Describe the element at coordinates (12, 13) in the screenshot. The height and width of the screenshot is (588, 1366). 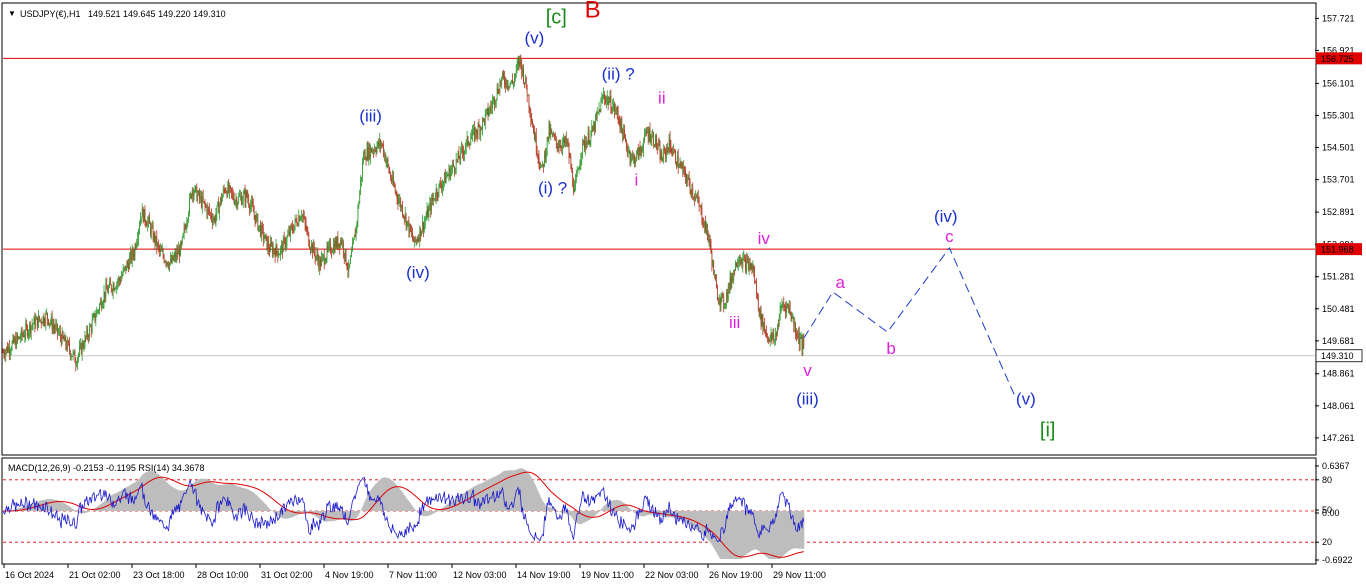
I see `symbol-dropdown-icon: ▼` at that location.